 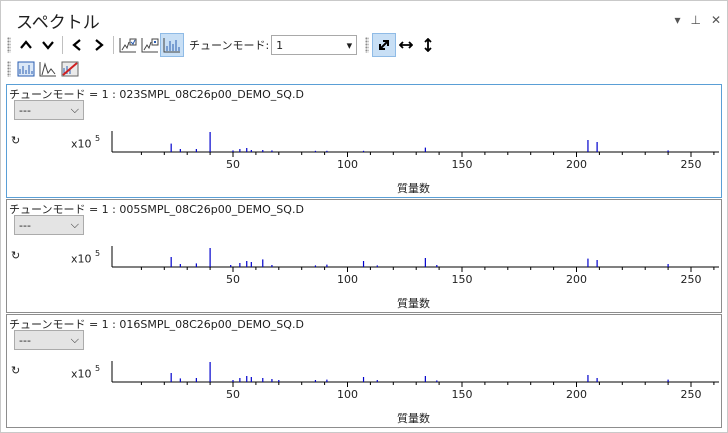 What do you see at coordinates (428, 45) in the screenshot?
I see `expand-vertical-icon` at bounding box center [428, 45].